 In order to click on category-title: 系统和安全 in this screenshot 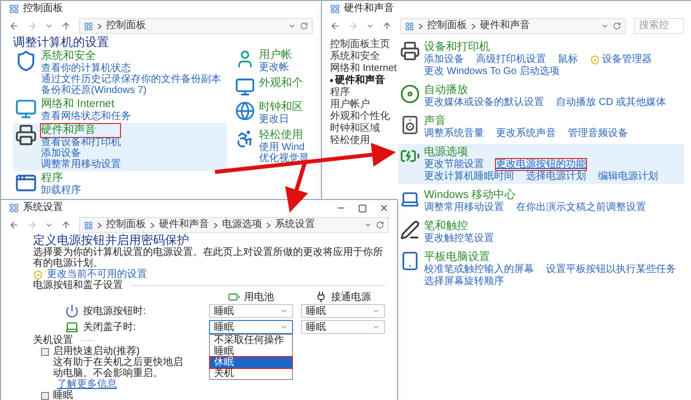, I will do `click(68, 56)`.